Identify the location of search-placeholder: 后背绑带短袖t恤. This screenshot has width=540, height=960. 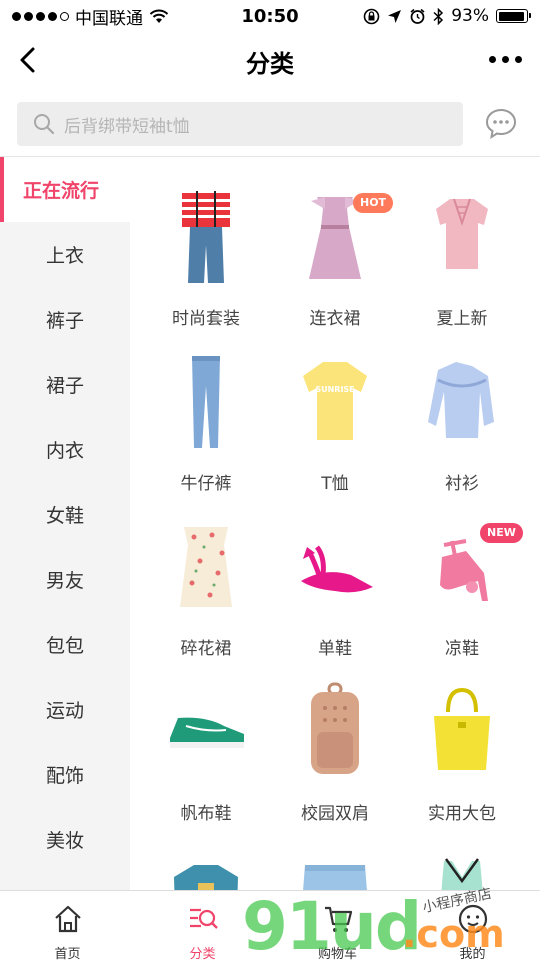
(127, 126).